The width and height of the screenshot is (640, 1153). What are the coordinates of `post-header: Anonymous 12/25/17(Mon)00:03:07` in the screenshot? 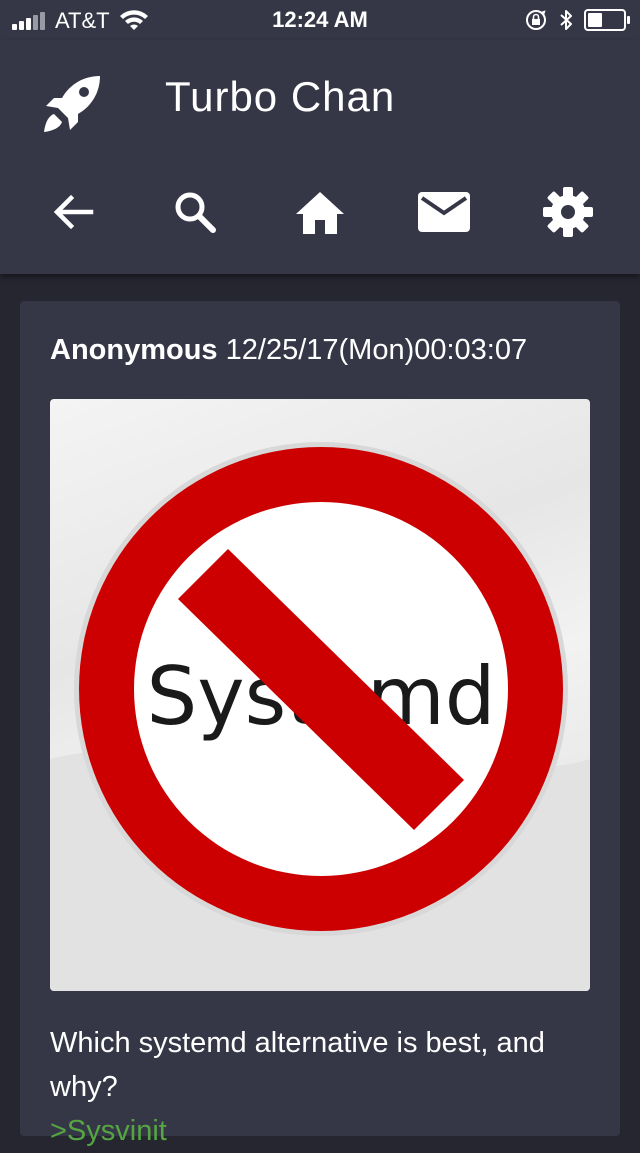 It's located at (288, 350).